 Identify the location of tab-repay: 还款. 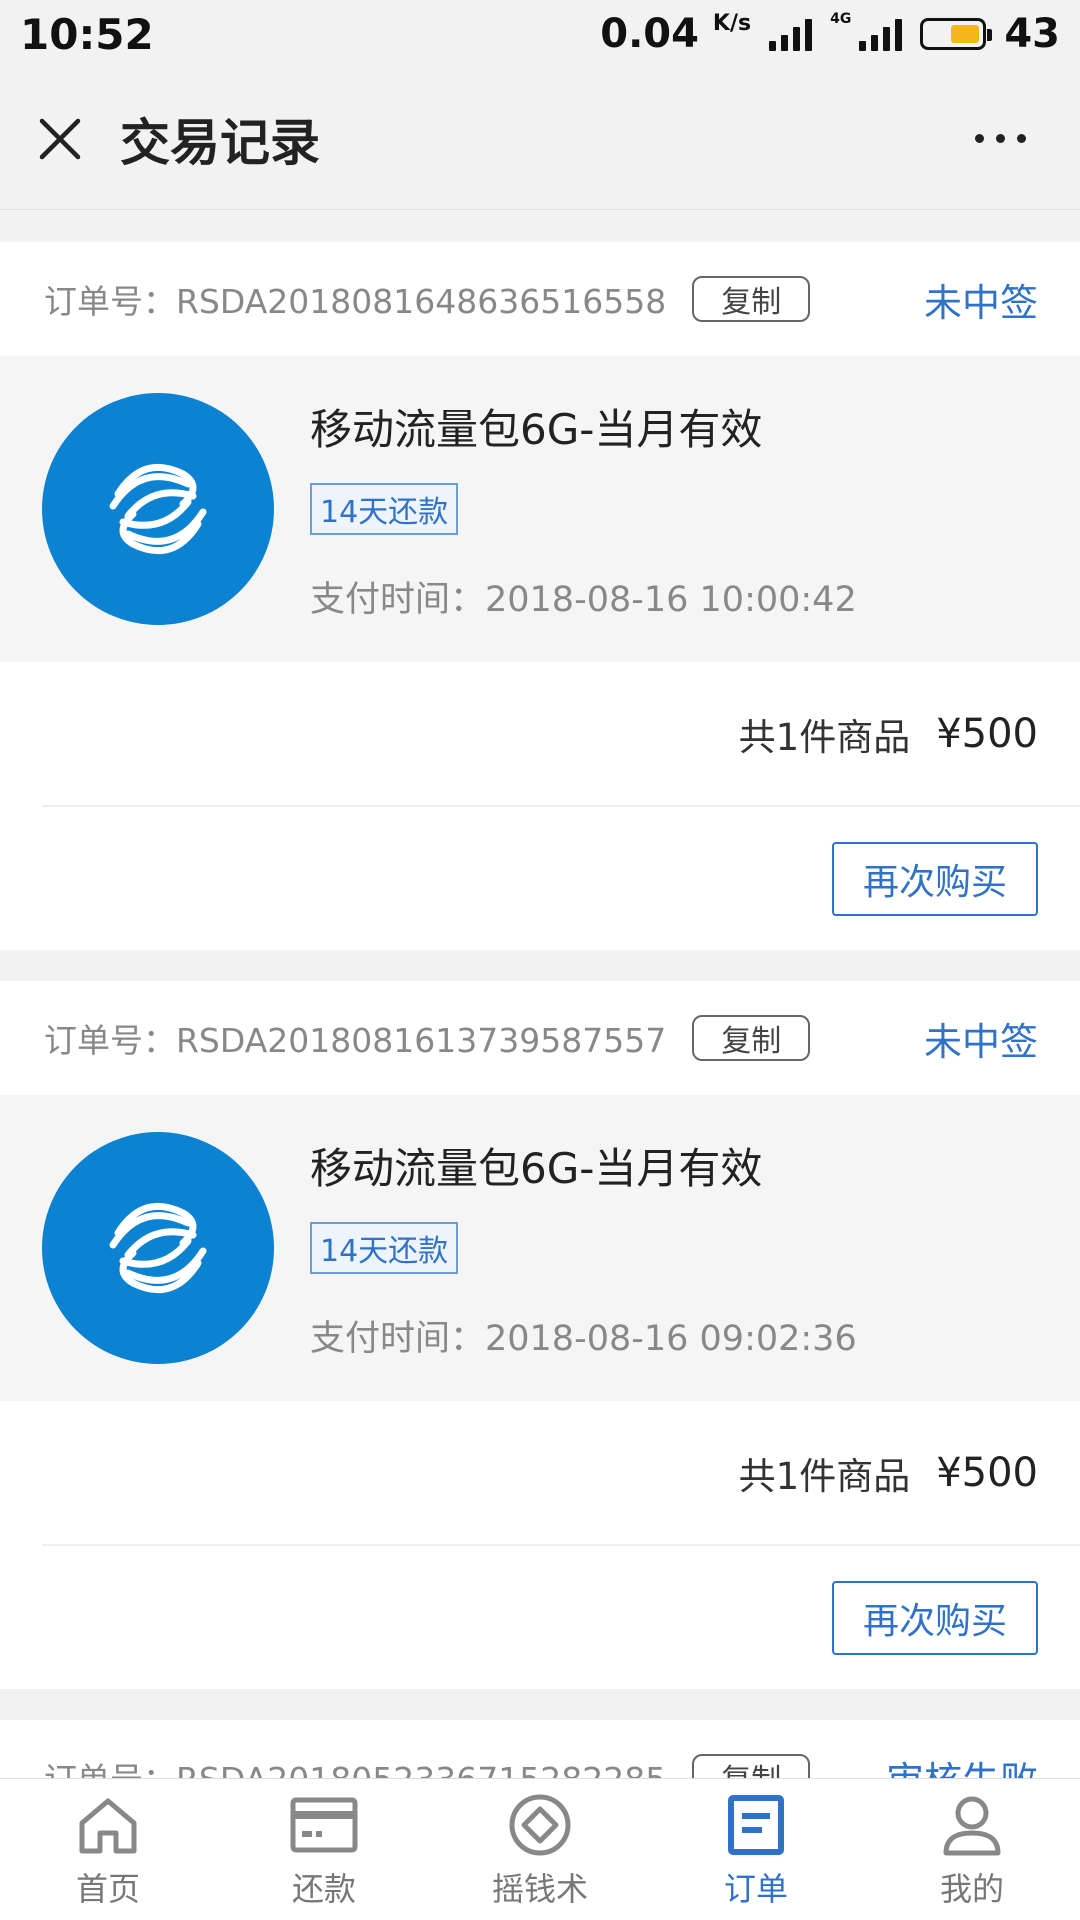
(324, 1849).